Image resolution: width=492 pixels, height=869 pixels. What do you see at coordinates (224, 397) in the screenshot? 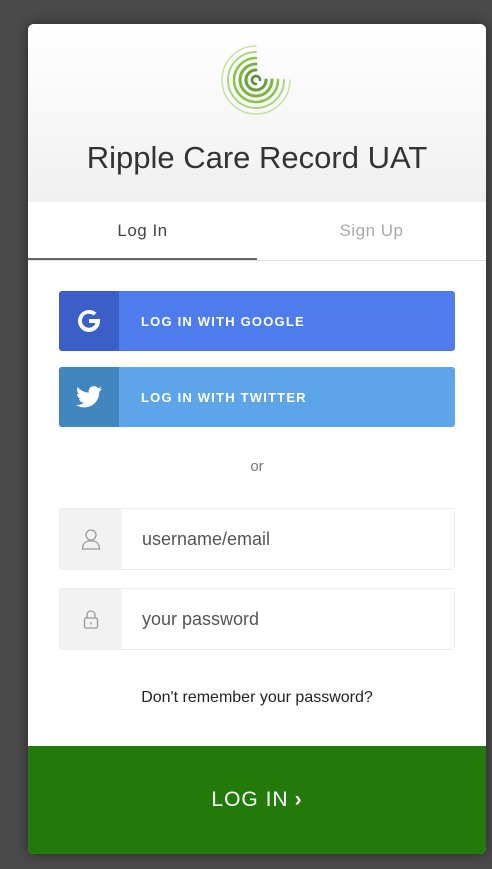
I see `twitter-login-label: LOG IN WITH TWITTER` at bounding box center [224, 397].